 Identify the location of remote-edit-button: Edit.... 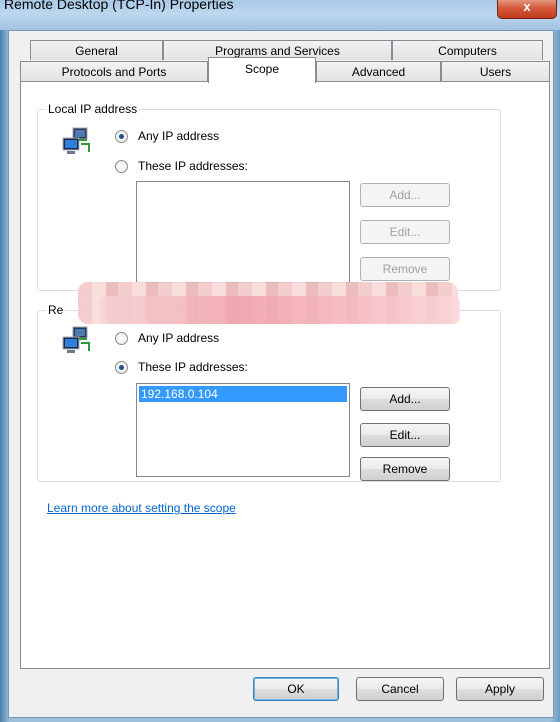
(405, 435).